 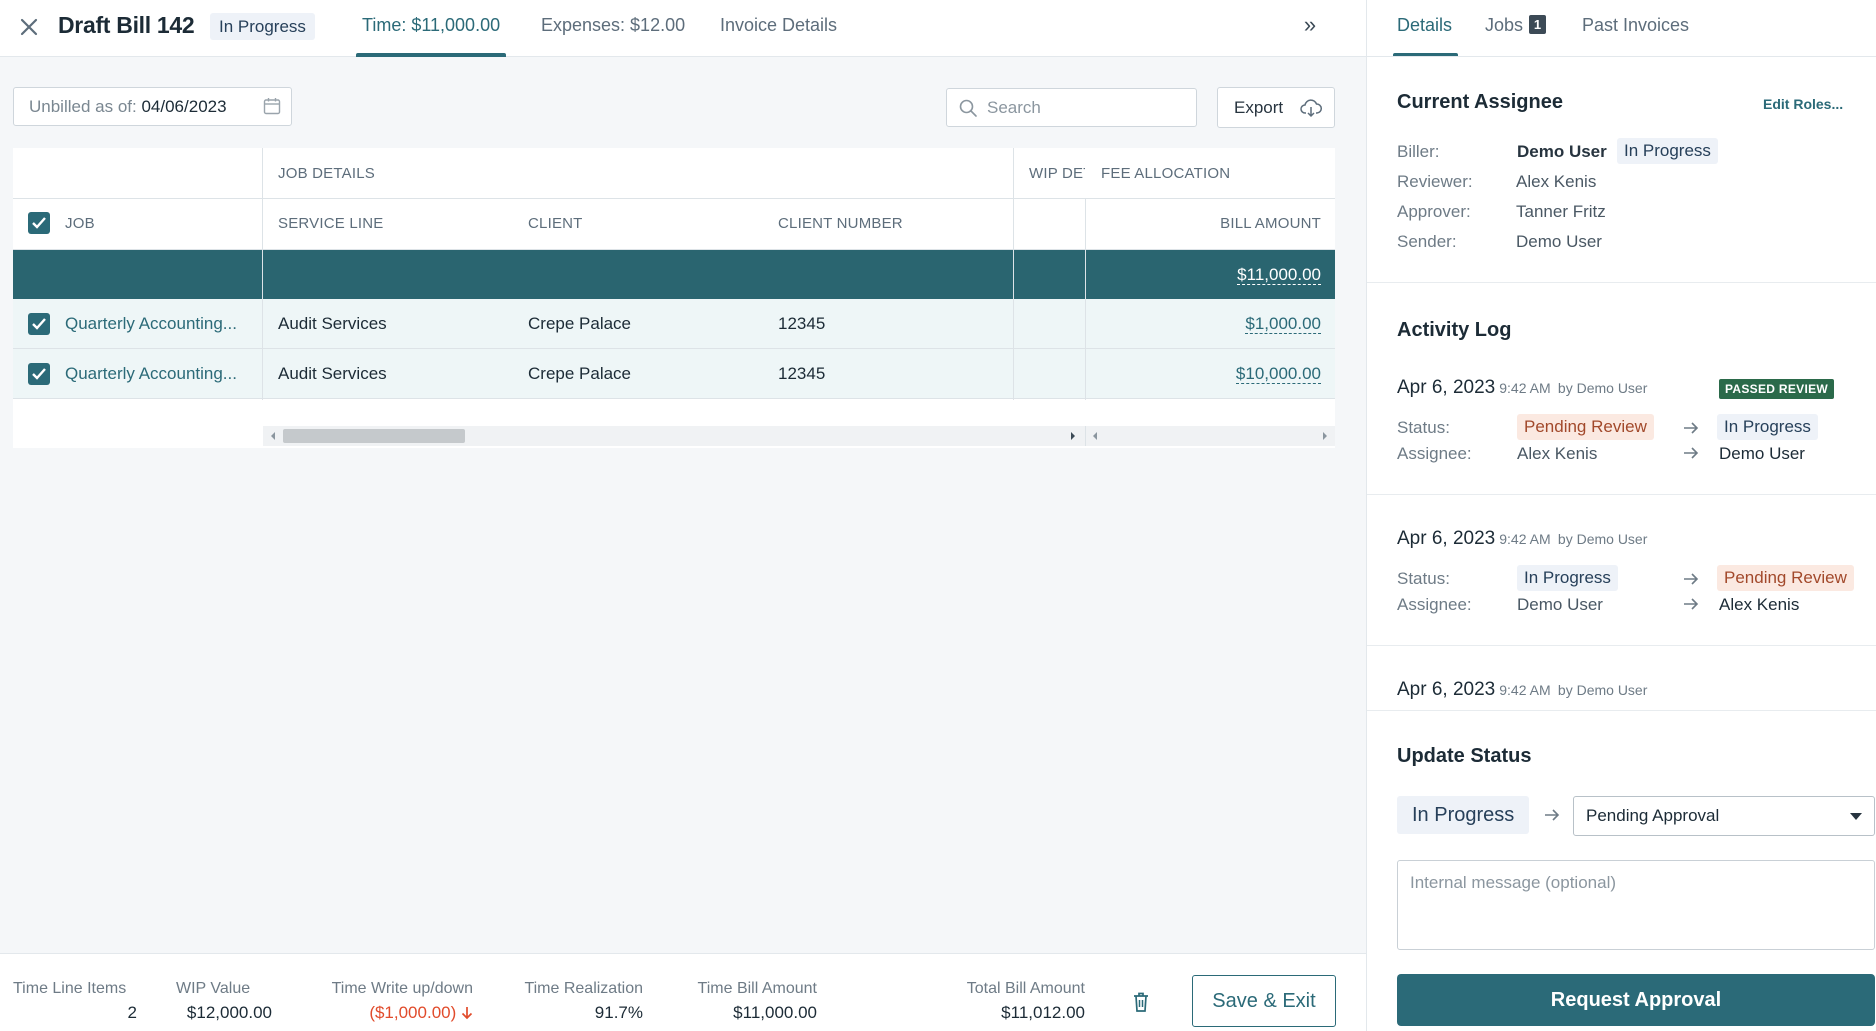 What do you see at coordinates (1087, 107) in the screenshot?
I see `search-input` at bounding box center [1087, 107].